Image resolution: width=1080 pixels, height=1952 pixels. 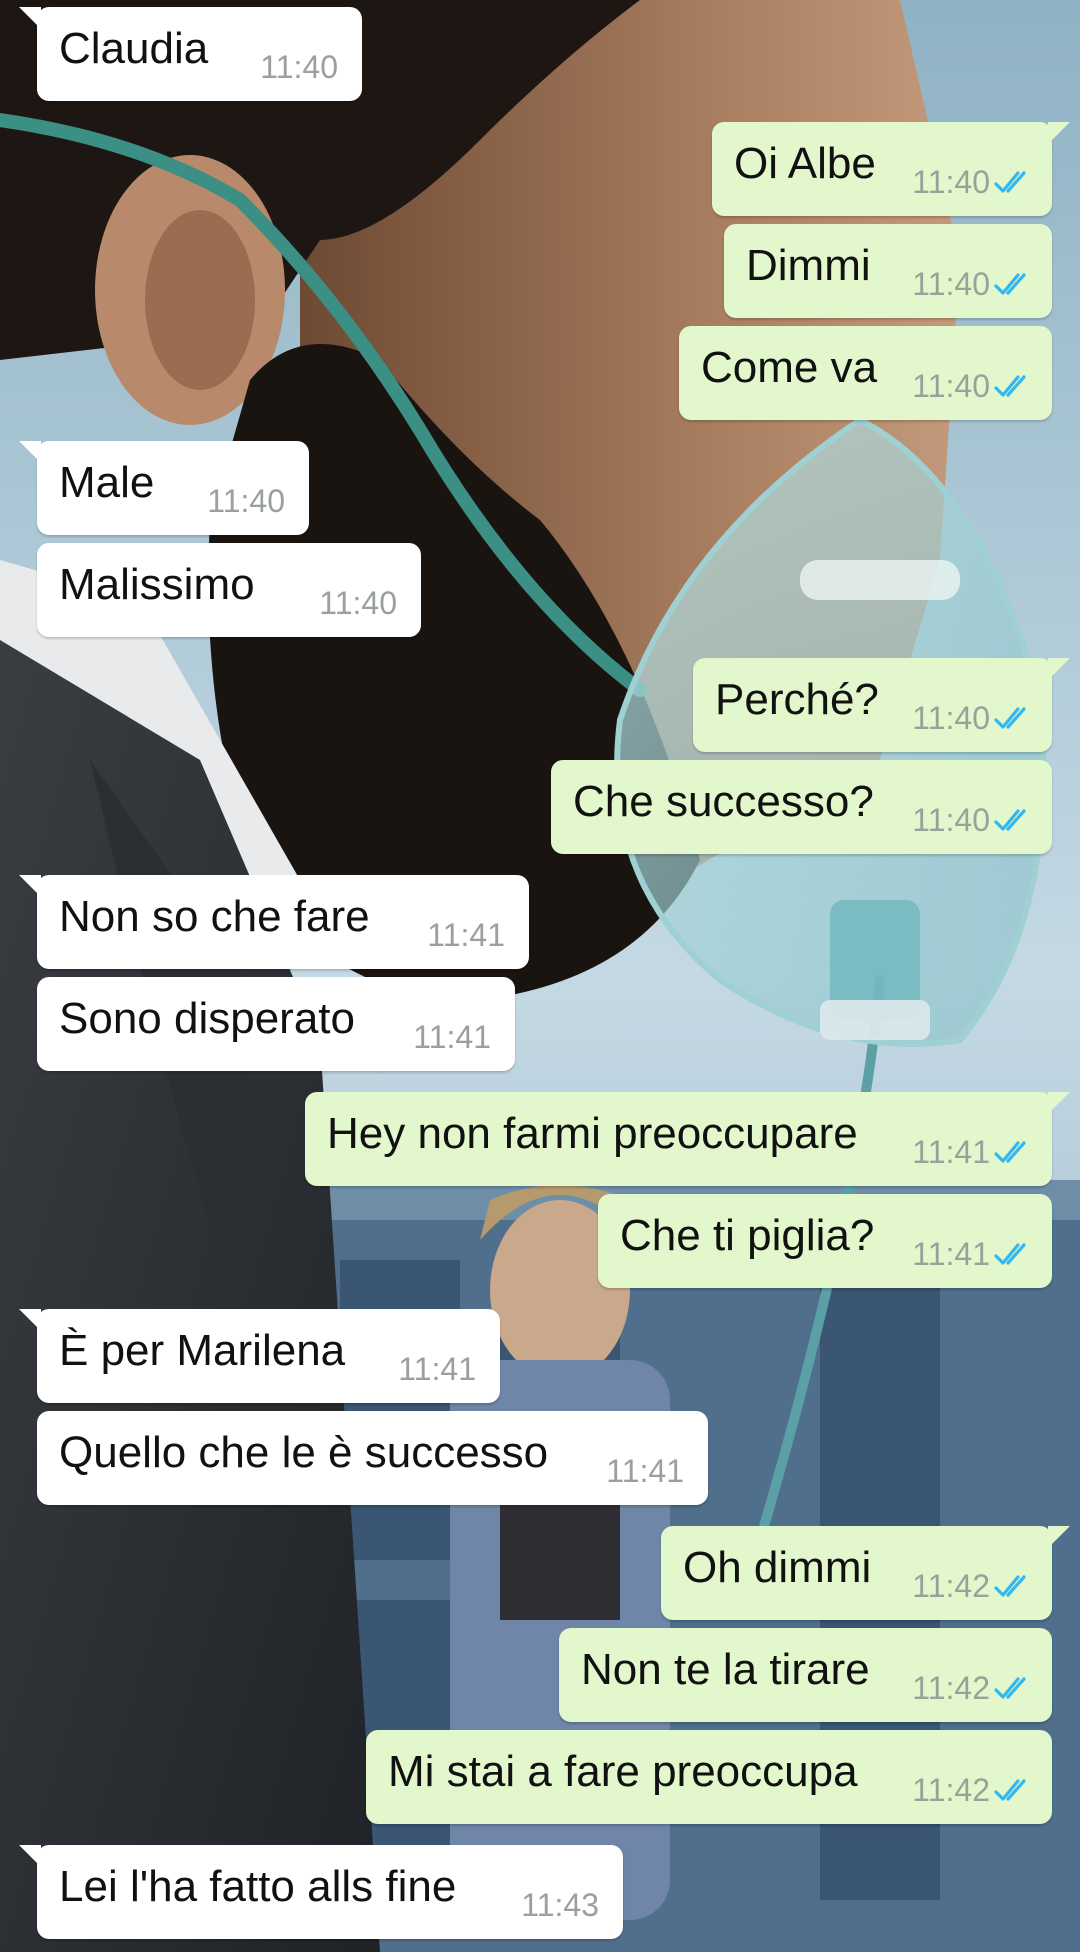 I want to click on outgoing-message: Dimmi 11:40, so click(x=888, y=271).